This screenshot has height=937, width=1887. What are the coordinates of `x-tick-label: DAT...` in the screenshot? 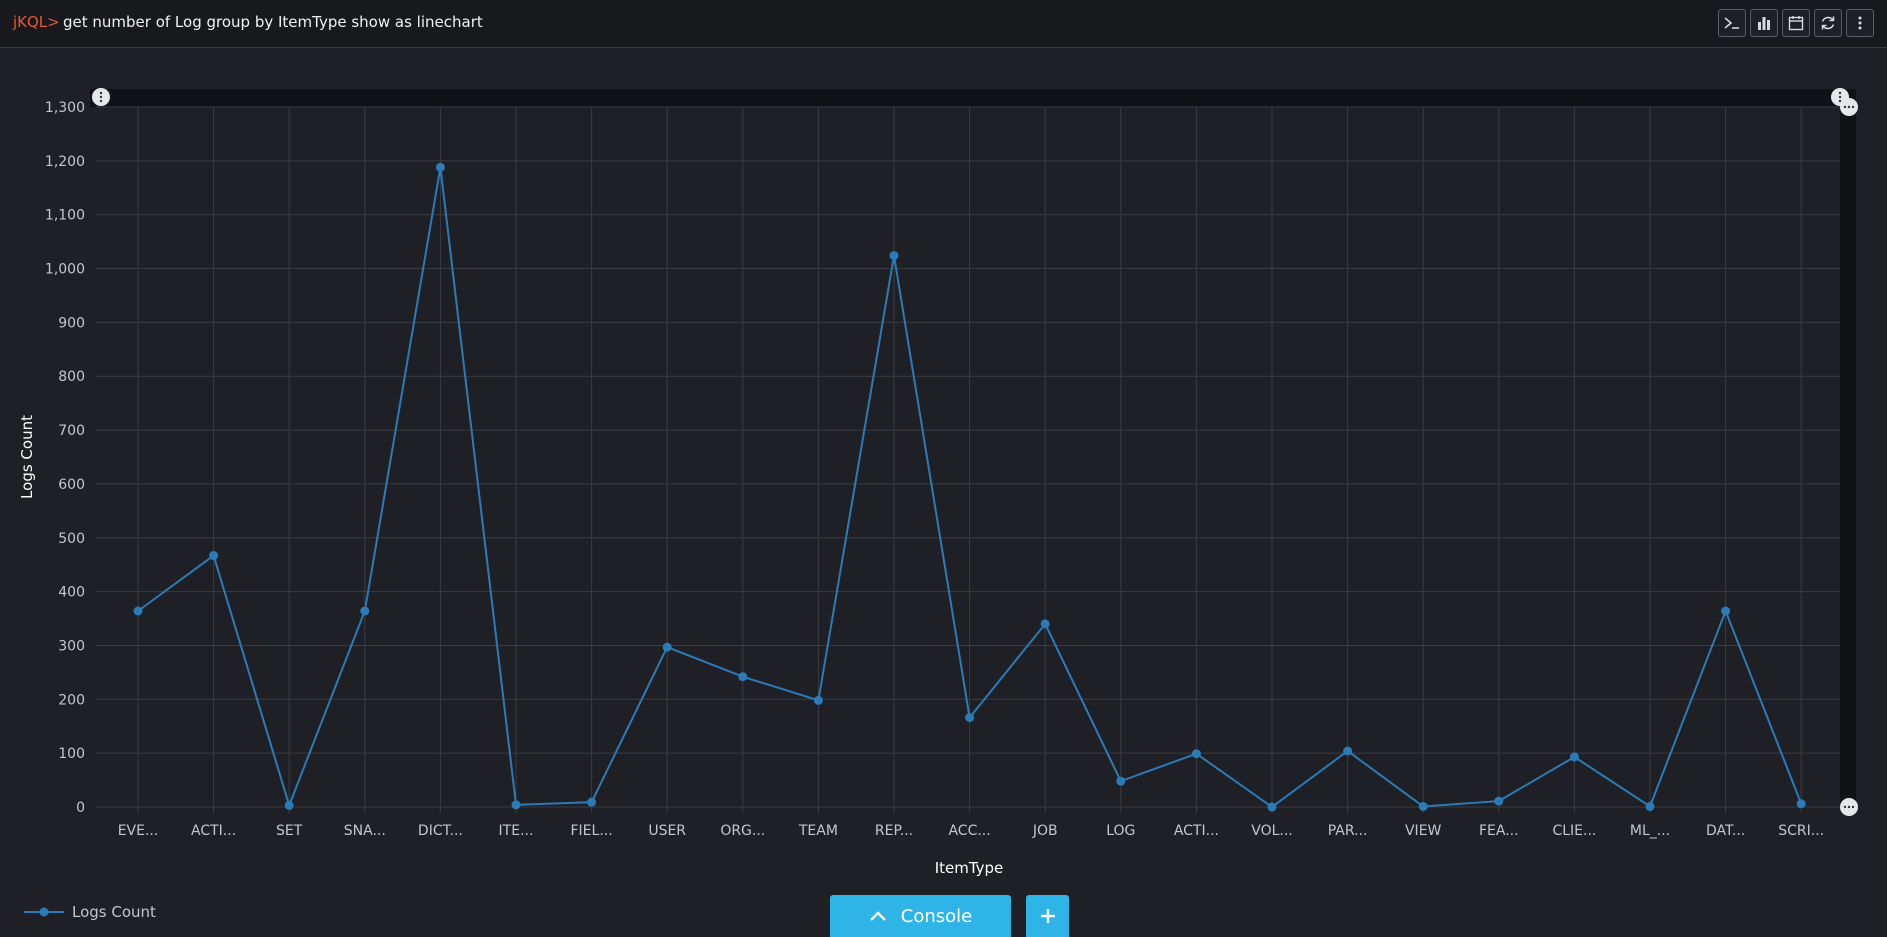 It's located at (1725, 831).